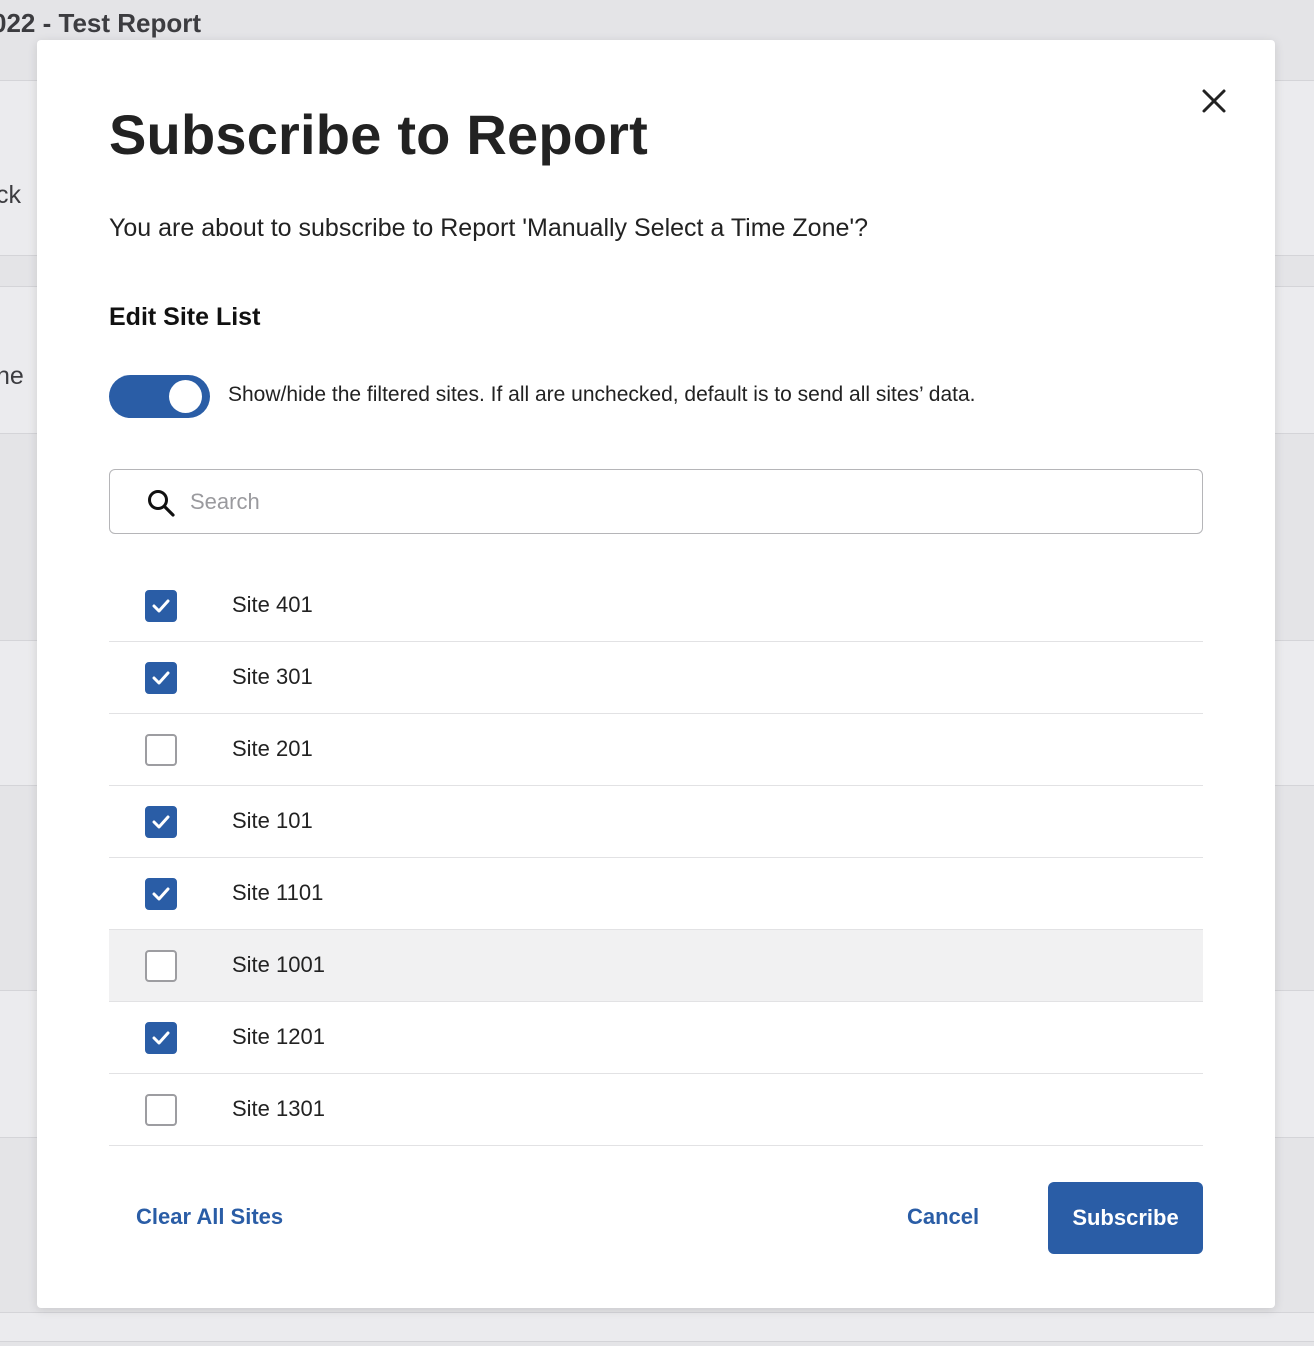 The width and height of the screenshot is (1314, 1346). What do you see at coordinates (656, 678) in the screenshot?
I see `site-row: Site 301` at bounding box center [656, 678].